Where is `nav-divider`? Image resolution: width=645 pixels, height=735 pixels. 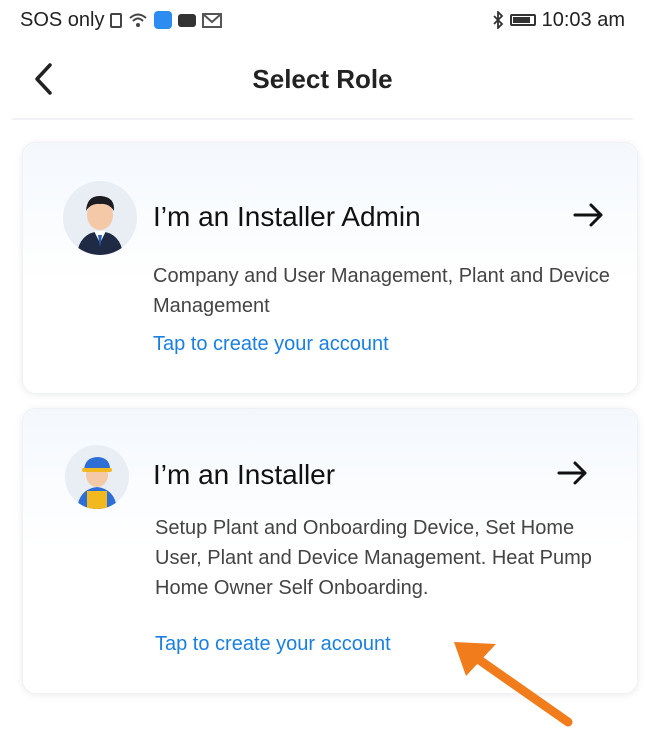 nav-divider is located at coordinates (322, 119).